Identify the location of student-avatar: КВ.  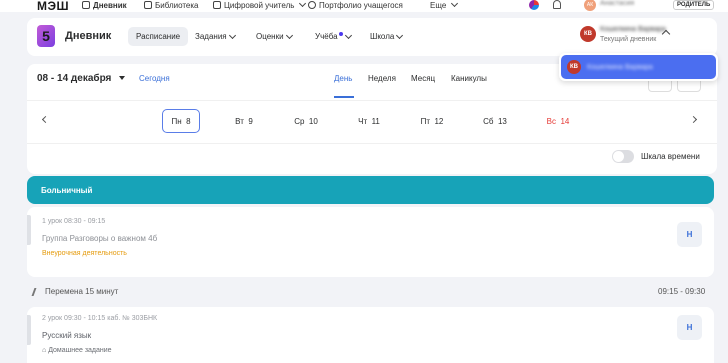
(588, 34).